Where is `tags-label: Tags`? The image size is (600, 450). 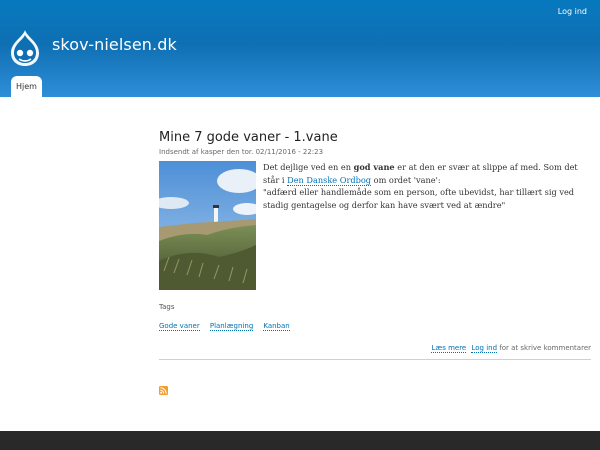 tags-label: Tags is located at coordinates (167, 307).